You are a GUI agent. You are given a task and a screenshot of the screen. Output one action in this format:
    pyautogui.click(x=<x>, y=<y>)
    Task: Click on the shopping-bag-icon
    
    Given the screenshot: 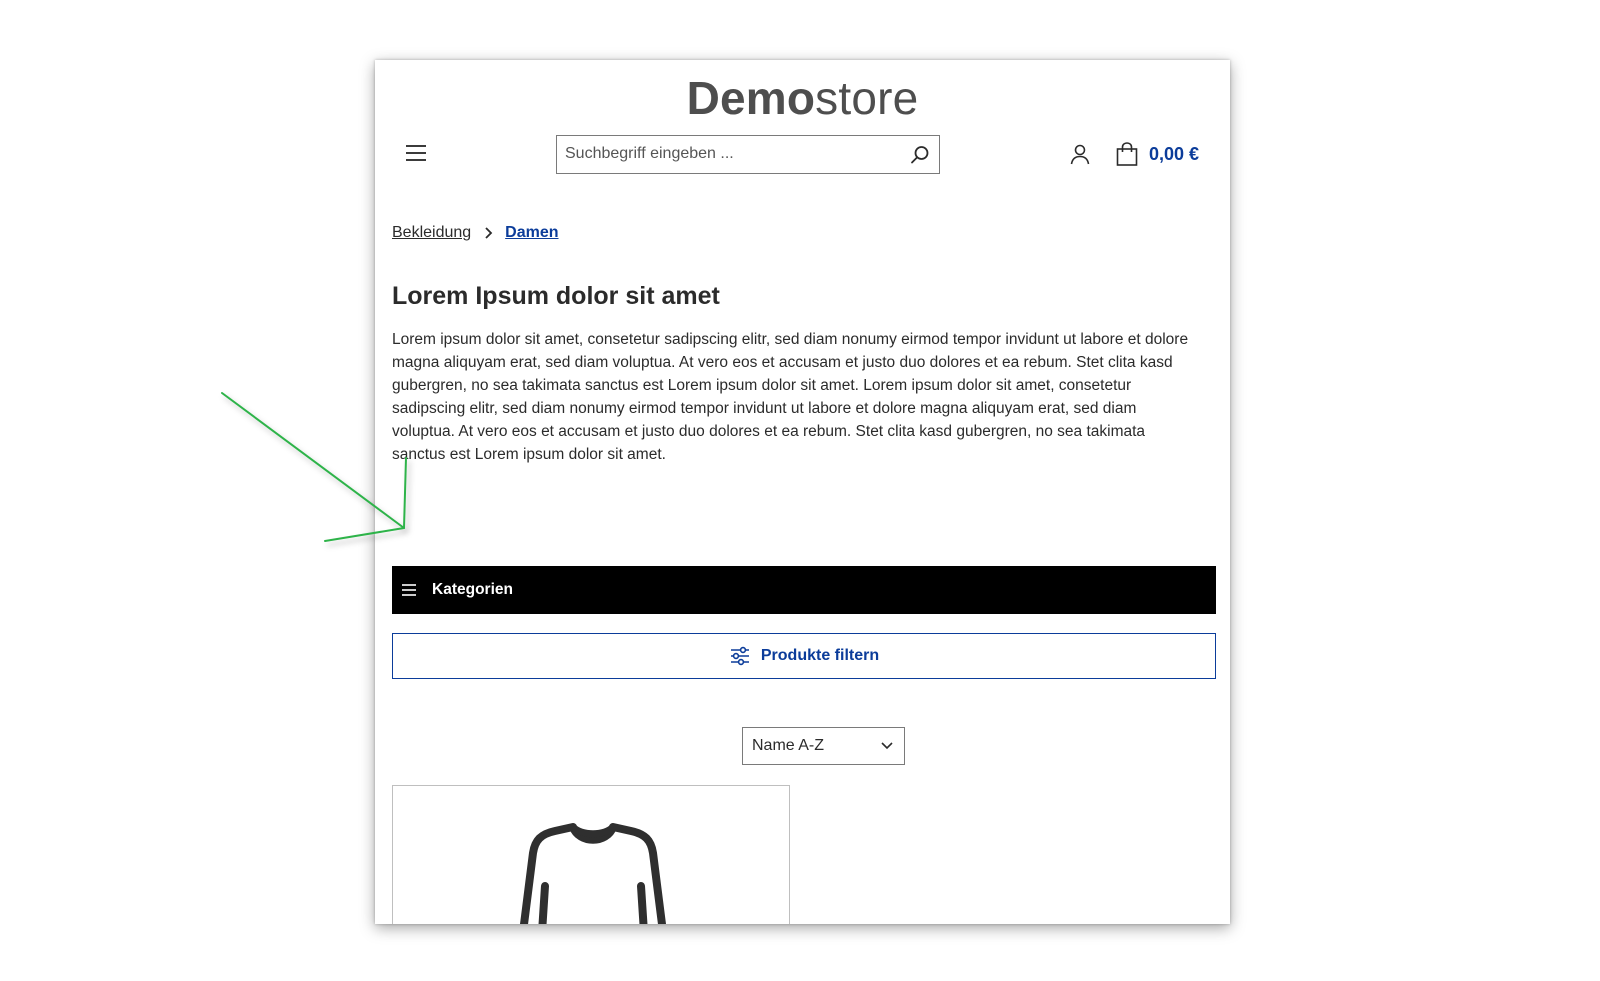 What is the action you would take?
    pyautogui.click(x=1127, y=154)
    